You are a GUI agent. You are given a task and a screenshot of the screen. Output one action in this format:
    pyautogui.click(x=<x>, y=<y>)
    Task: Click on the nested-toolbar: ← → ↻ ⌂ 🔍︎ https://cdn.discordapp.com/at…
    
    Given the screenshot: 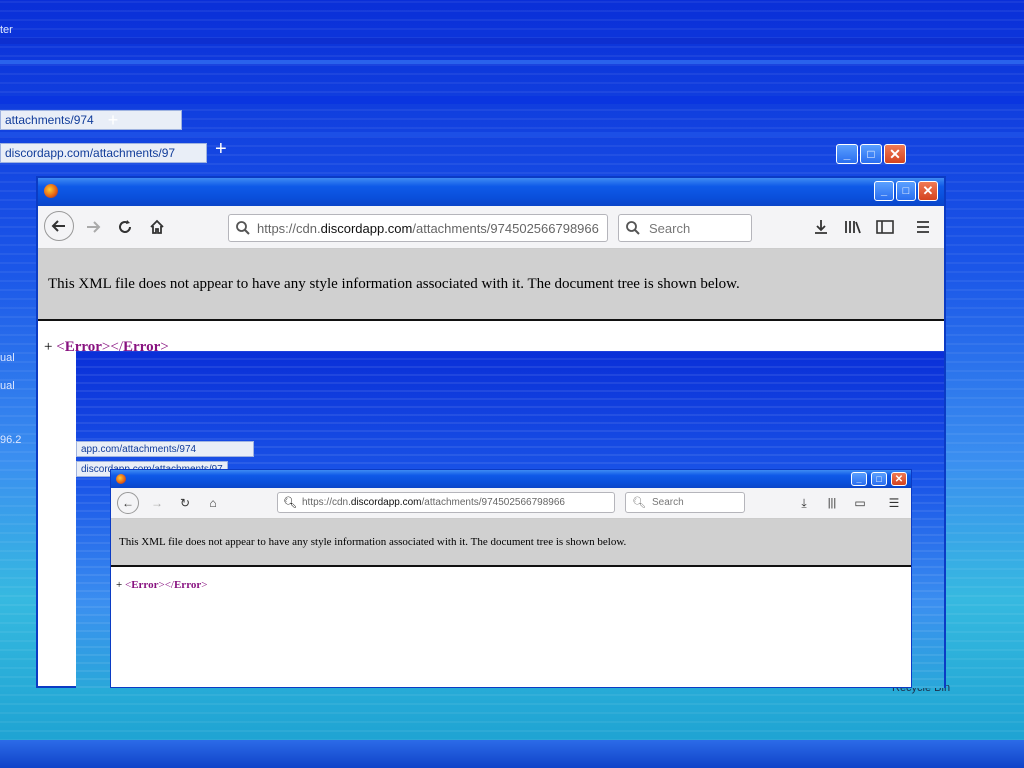 What is the action you would take?
    pyautogui.click(x=511, y=503)
    